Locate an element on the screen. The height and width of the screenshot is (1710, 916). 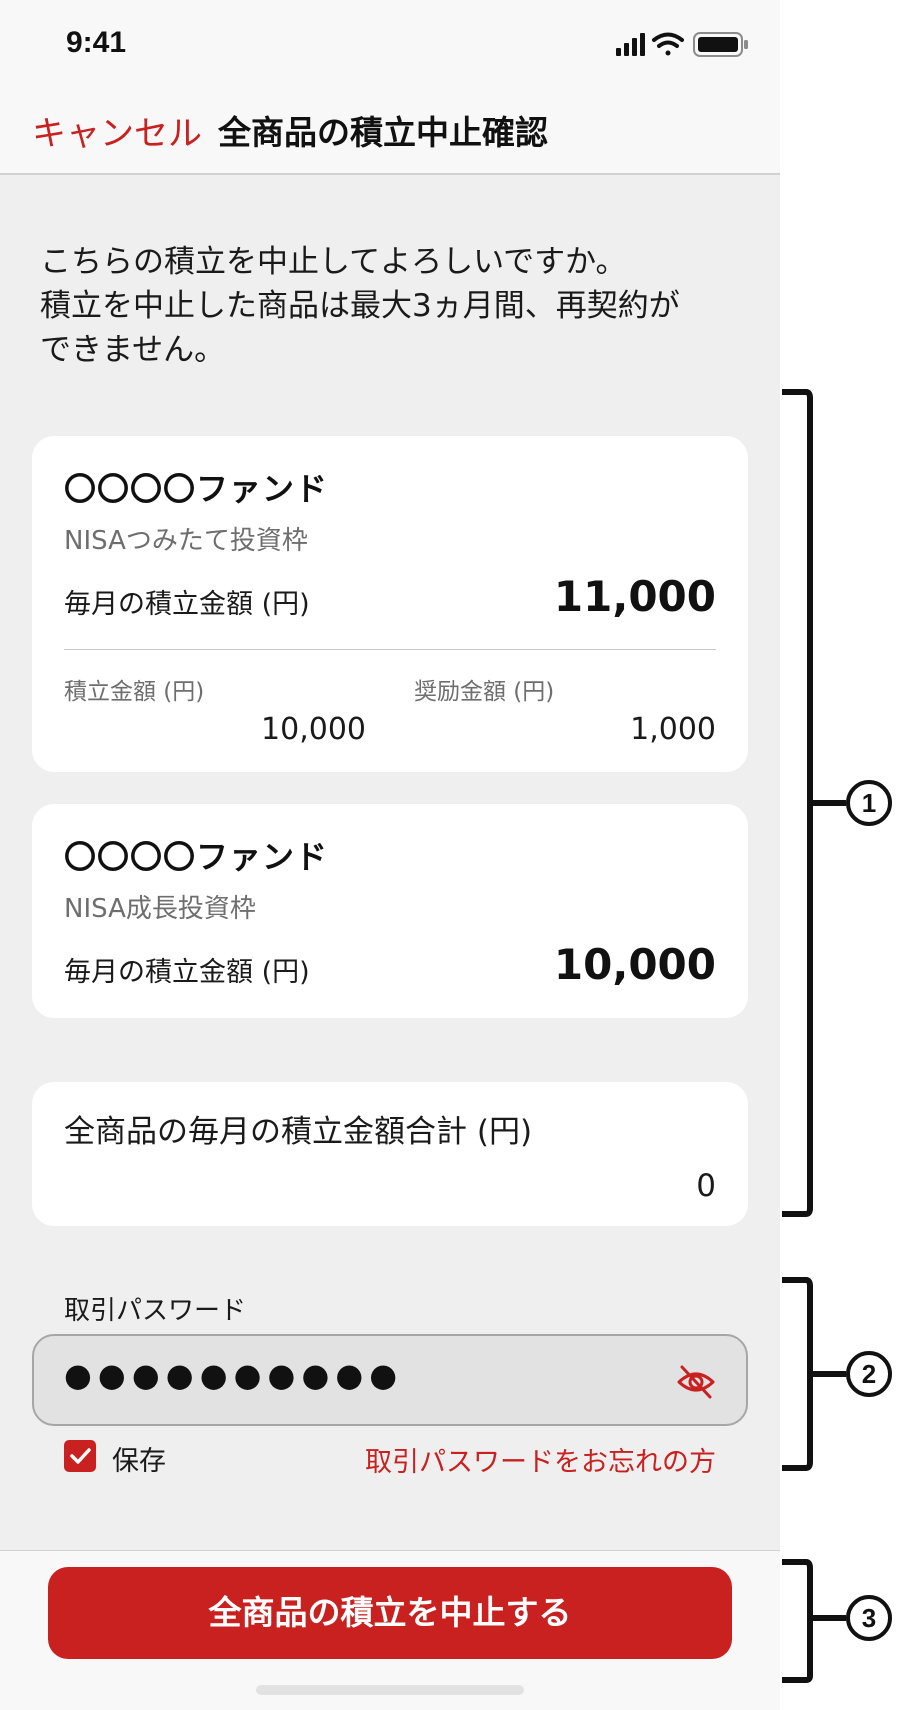
confirmation-message-line: 積立を中止した商品は最大3ヵ月間、再契約が is located at coordinates (360, 306).